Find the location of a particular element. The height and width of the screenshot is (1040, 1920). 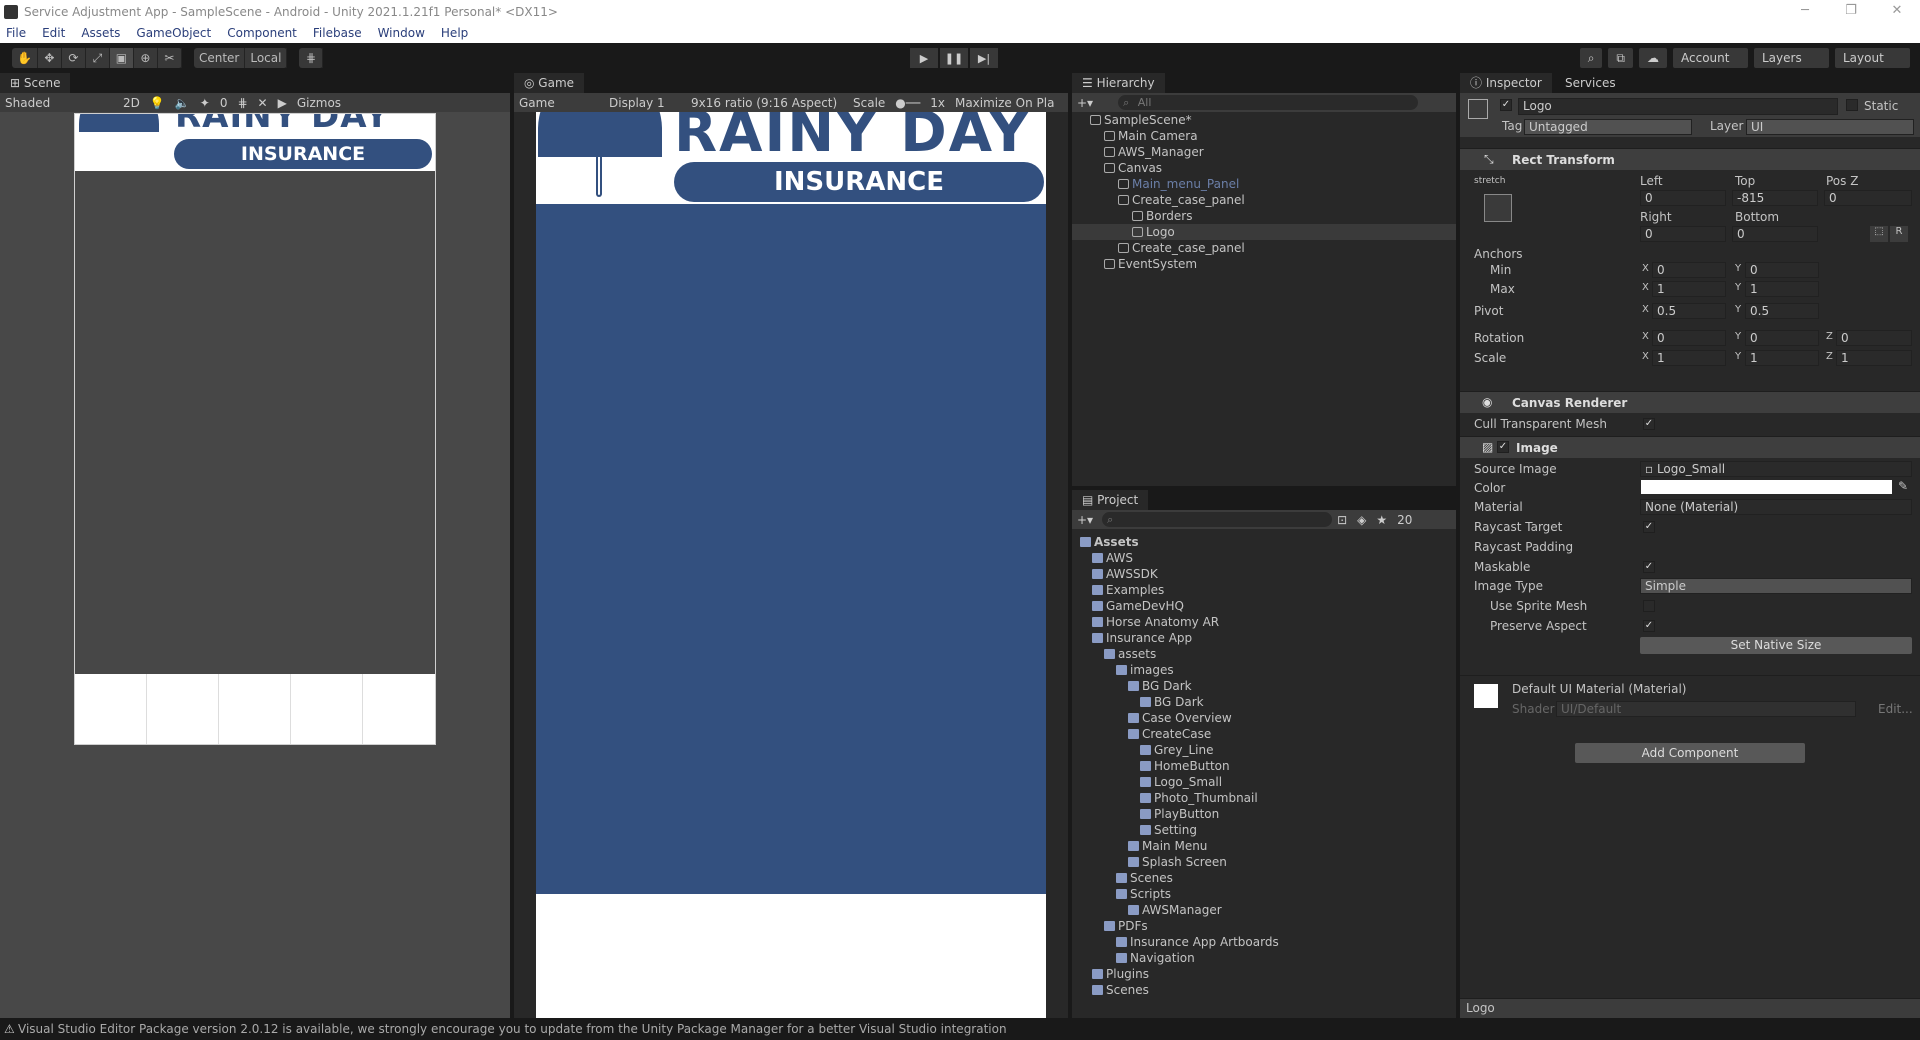

inspector-tab: ⓘ Inspector is located at coordinates (1506, 83).